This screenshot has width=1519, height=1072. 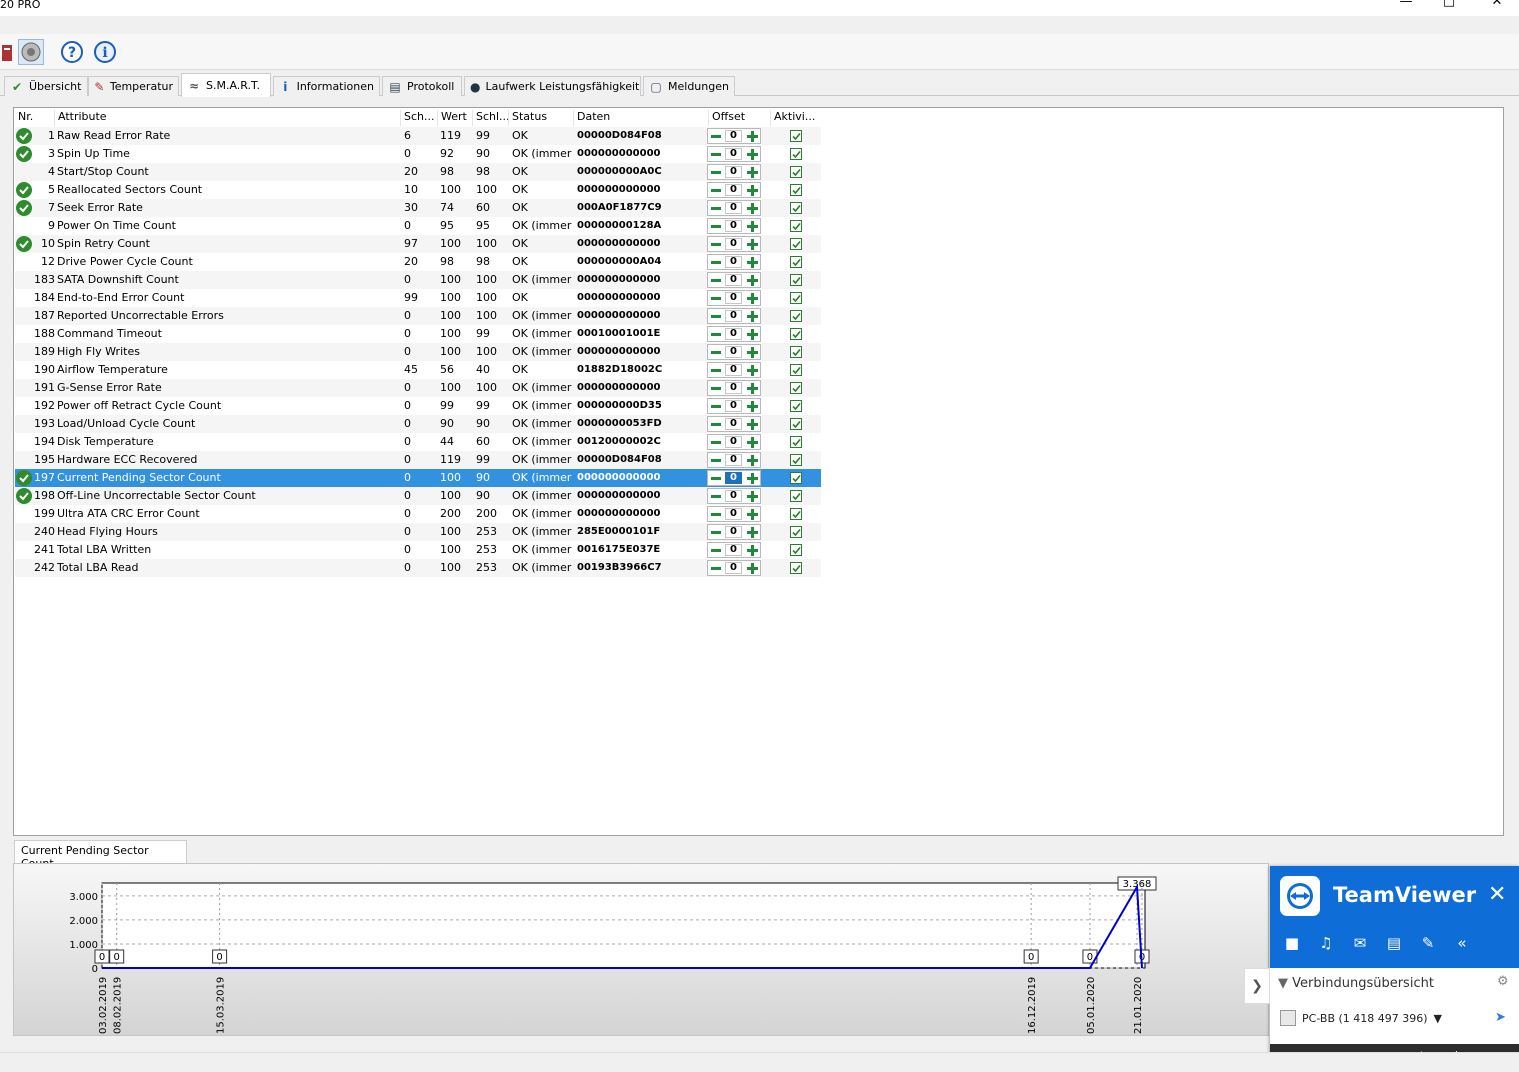 What do you see at coordinates (1360, 944) in the screenshot?
I see `chat-icon: ✉` at bounding box center [1360, 944].